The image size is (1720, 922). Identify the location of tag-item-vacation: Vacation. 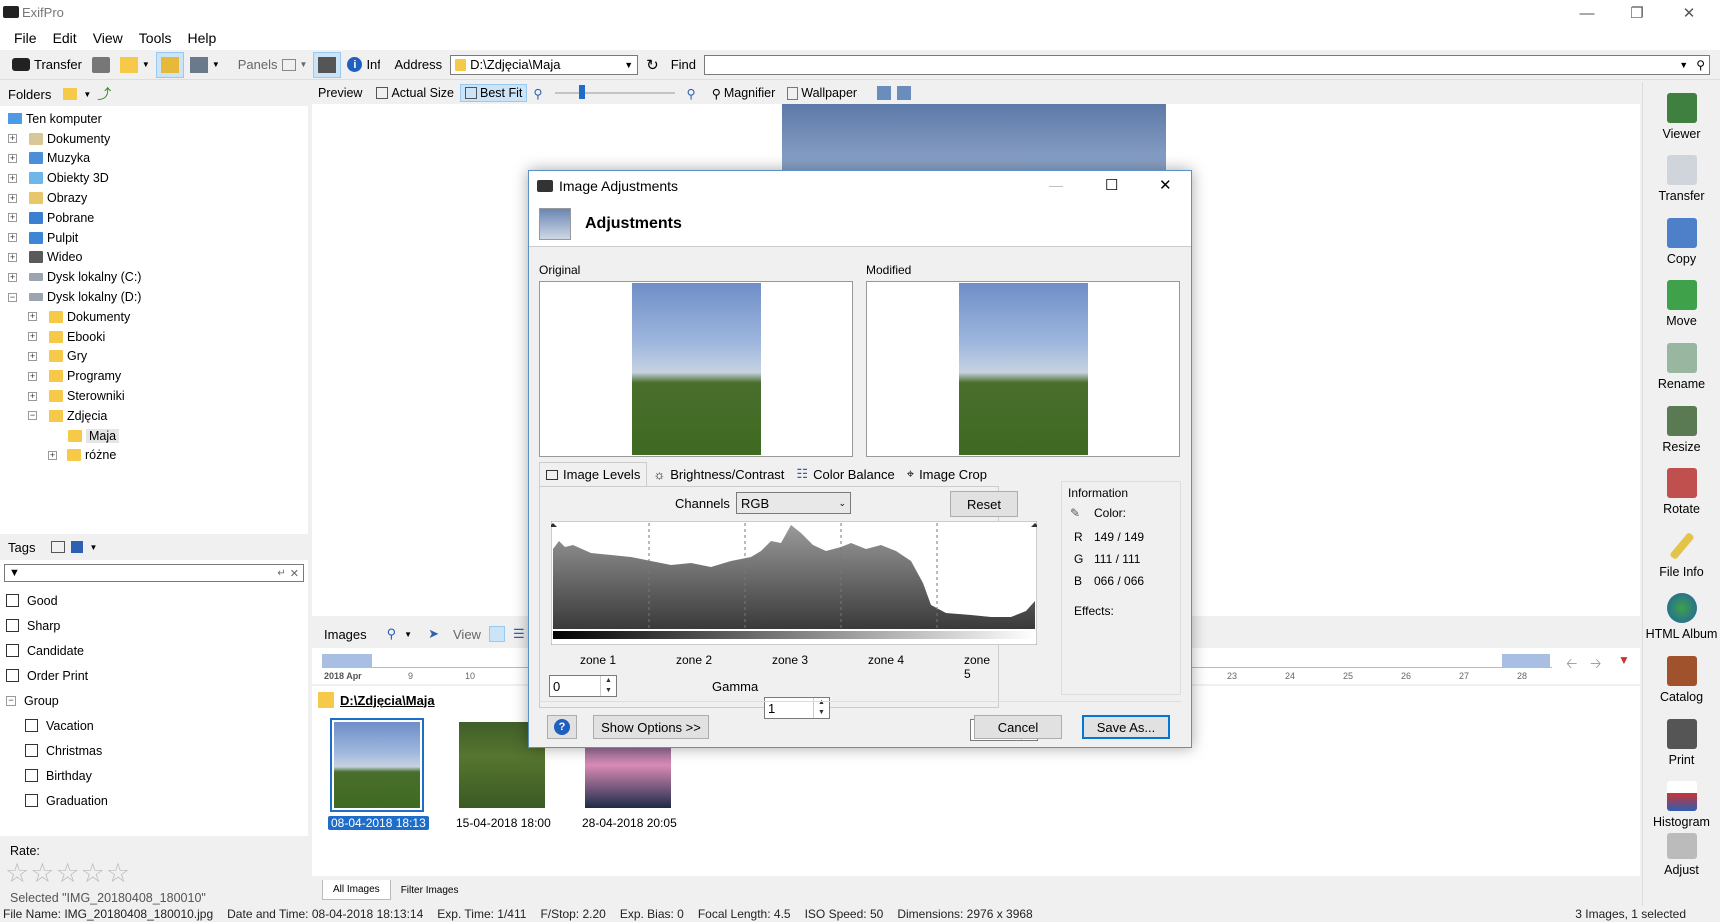
(154, 725).